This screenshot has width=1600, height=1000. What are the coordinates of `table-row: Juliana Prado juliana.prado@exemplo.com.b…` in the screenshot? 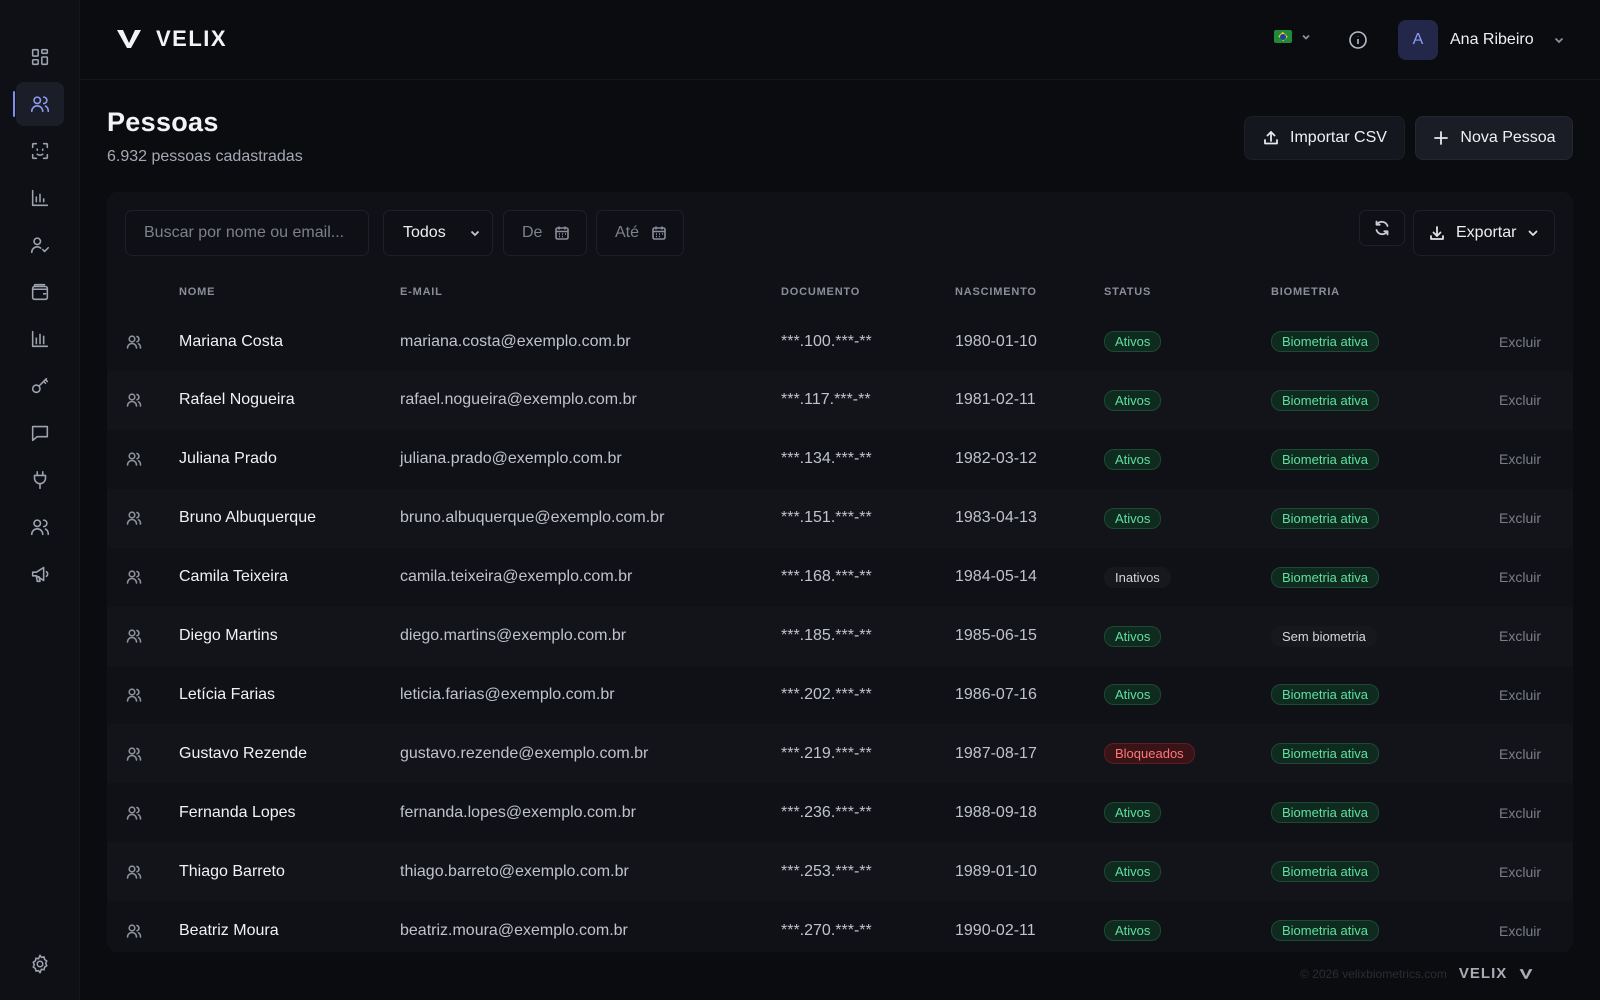 It's located at (840, 459).